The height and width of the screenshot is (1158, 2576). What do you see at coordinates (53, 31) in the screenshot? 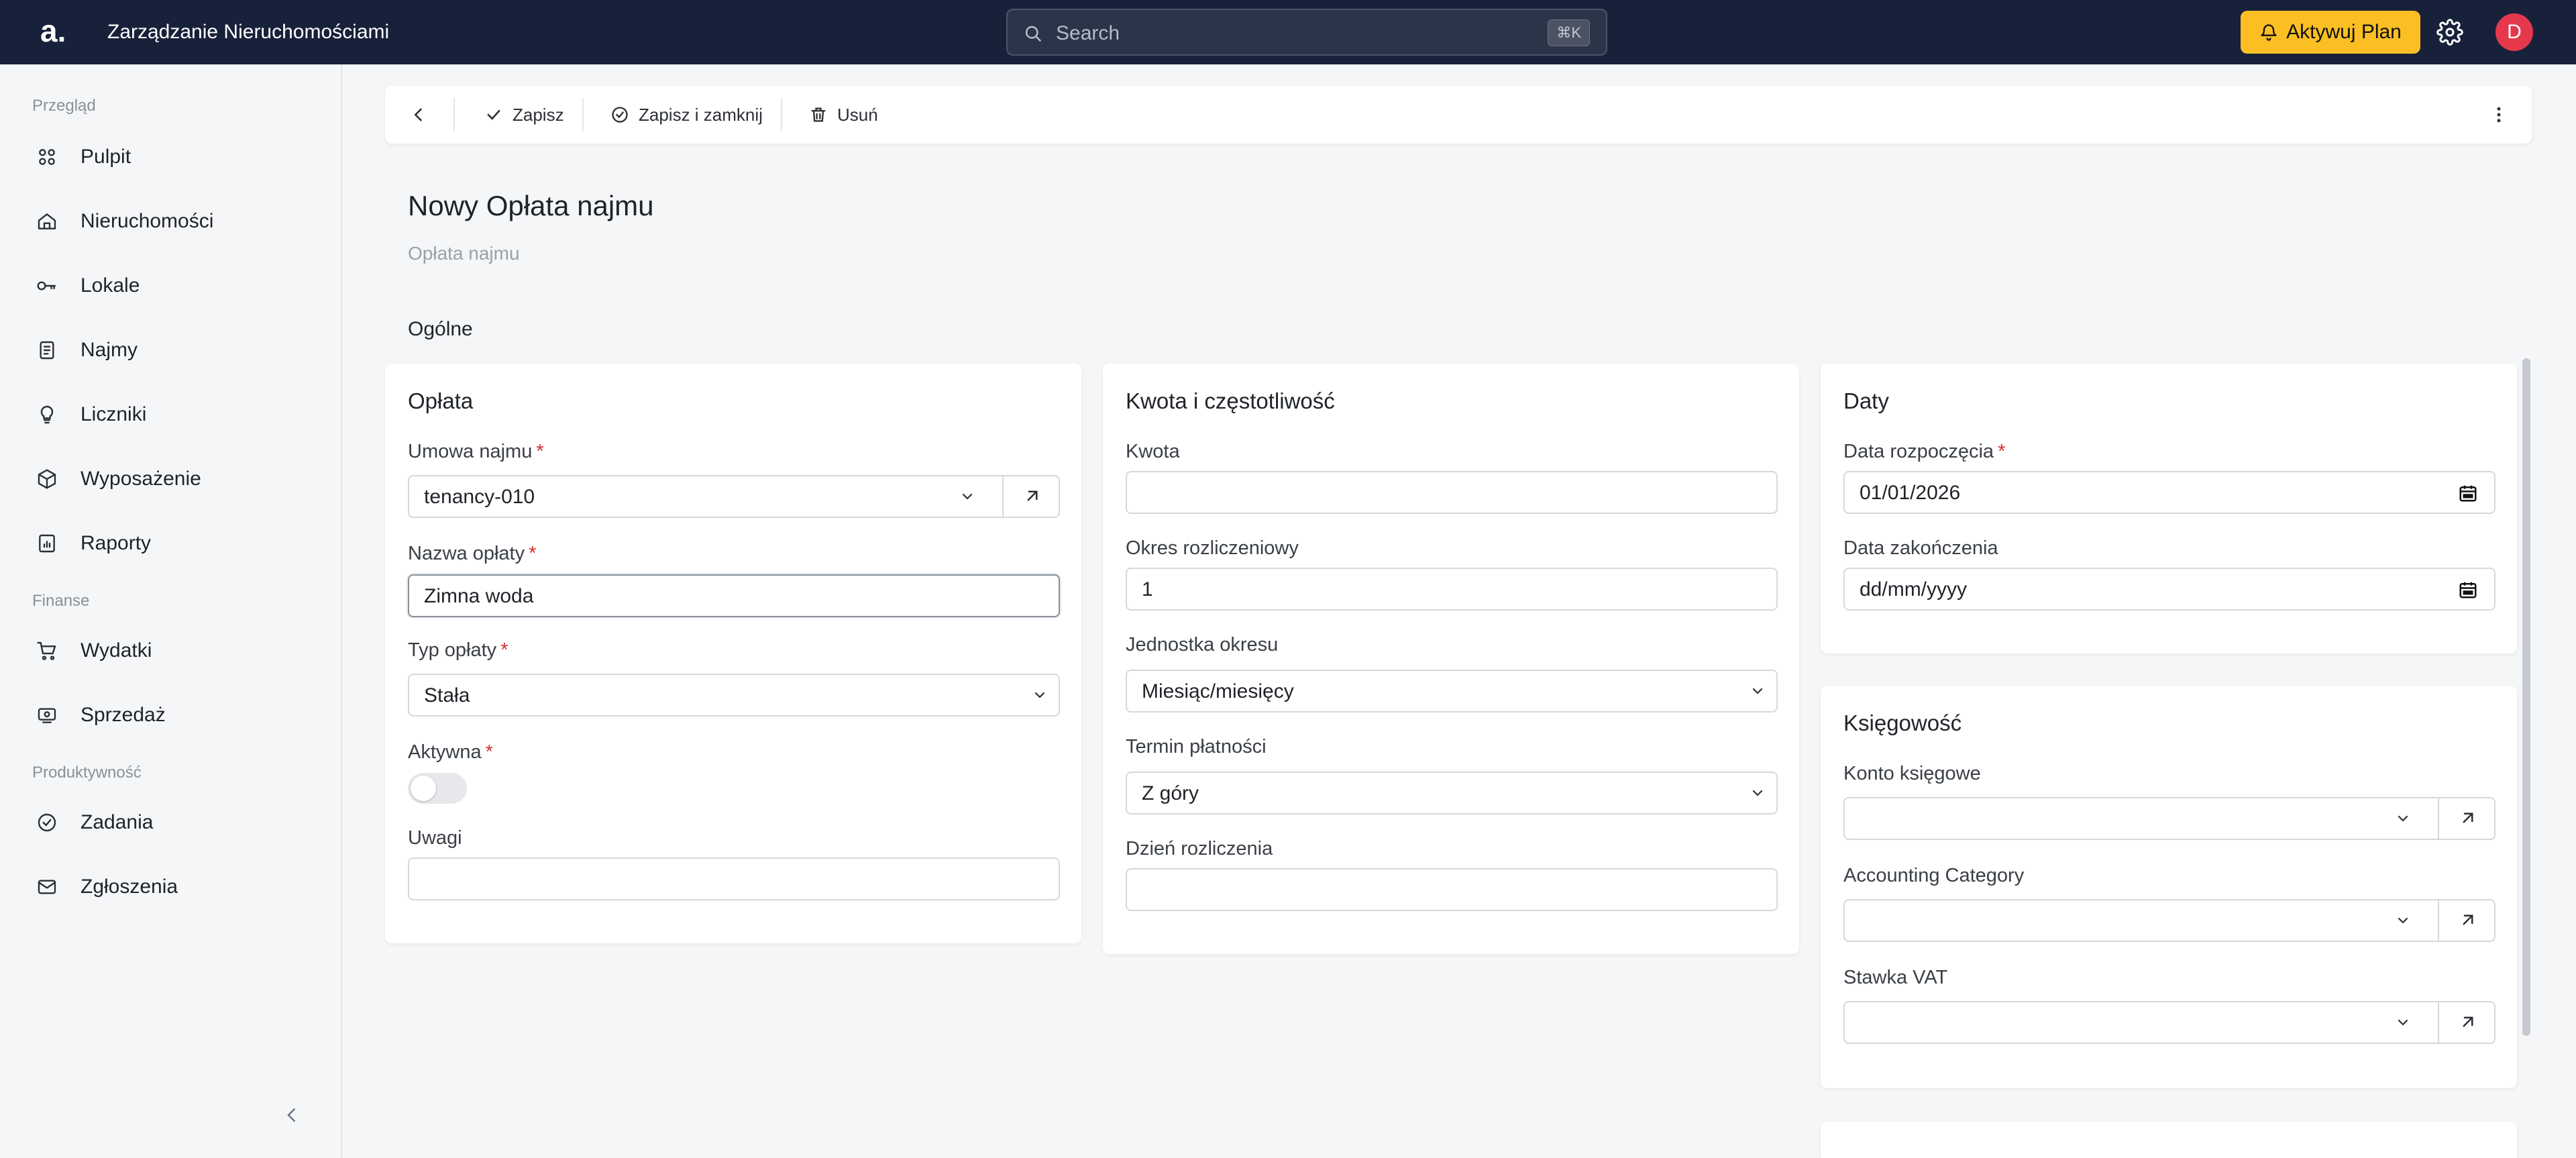
I see `app-logo: a.` at bounding box center [53, 31].